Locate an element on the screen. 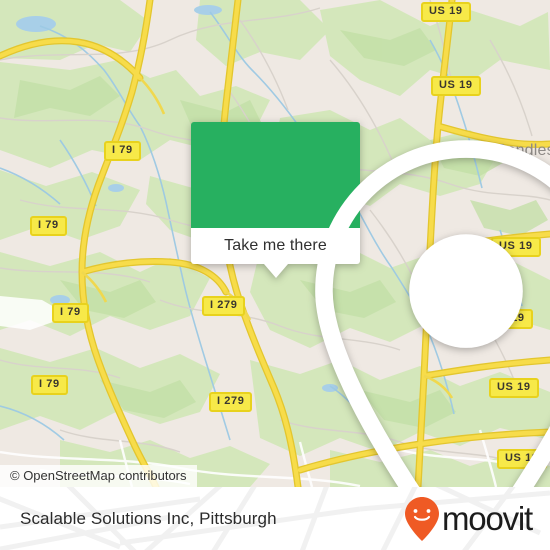 The width and height of the screenshot is (550, 550). moovit-logo: moovit is located at coordinates (468, 519).